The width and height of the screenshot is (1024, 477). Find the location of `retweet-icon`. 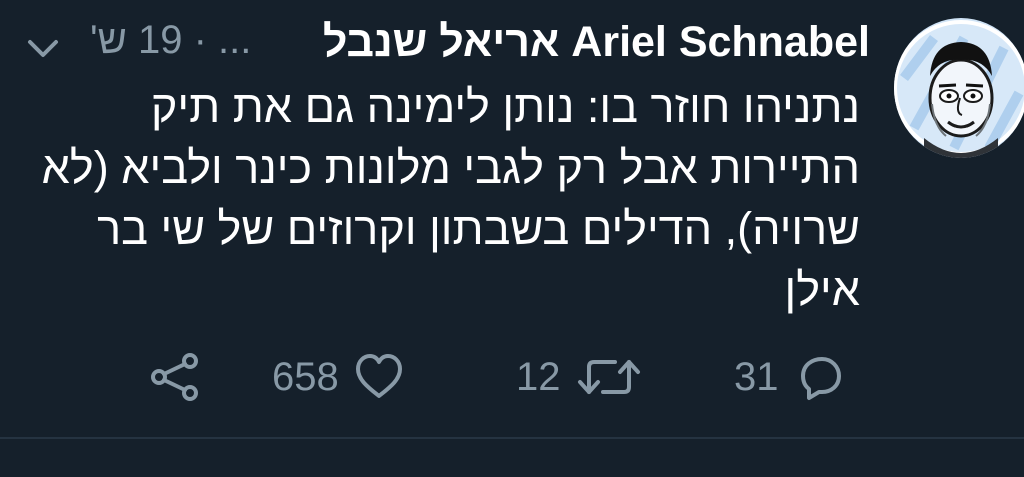

retweet-icon is located at coordinates (608, 377).